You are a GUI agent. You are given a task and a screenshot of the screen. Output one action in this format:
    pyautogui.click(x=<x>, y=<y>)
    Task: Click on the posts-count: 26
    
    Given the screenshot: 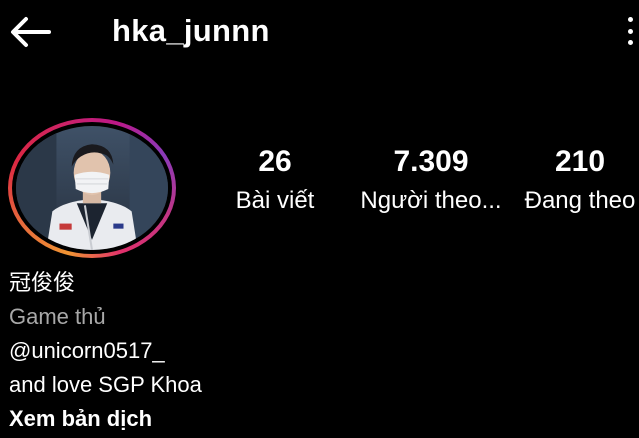 What is the action you would take?
    pyautogui.click(x=275, y=161)
    